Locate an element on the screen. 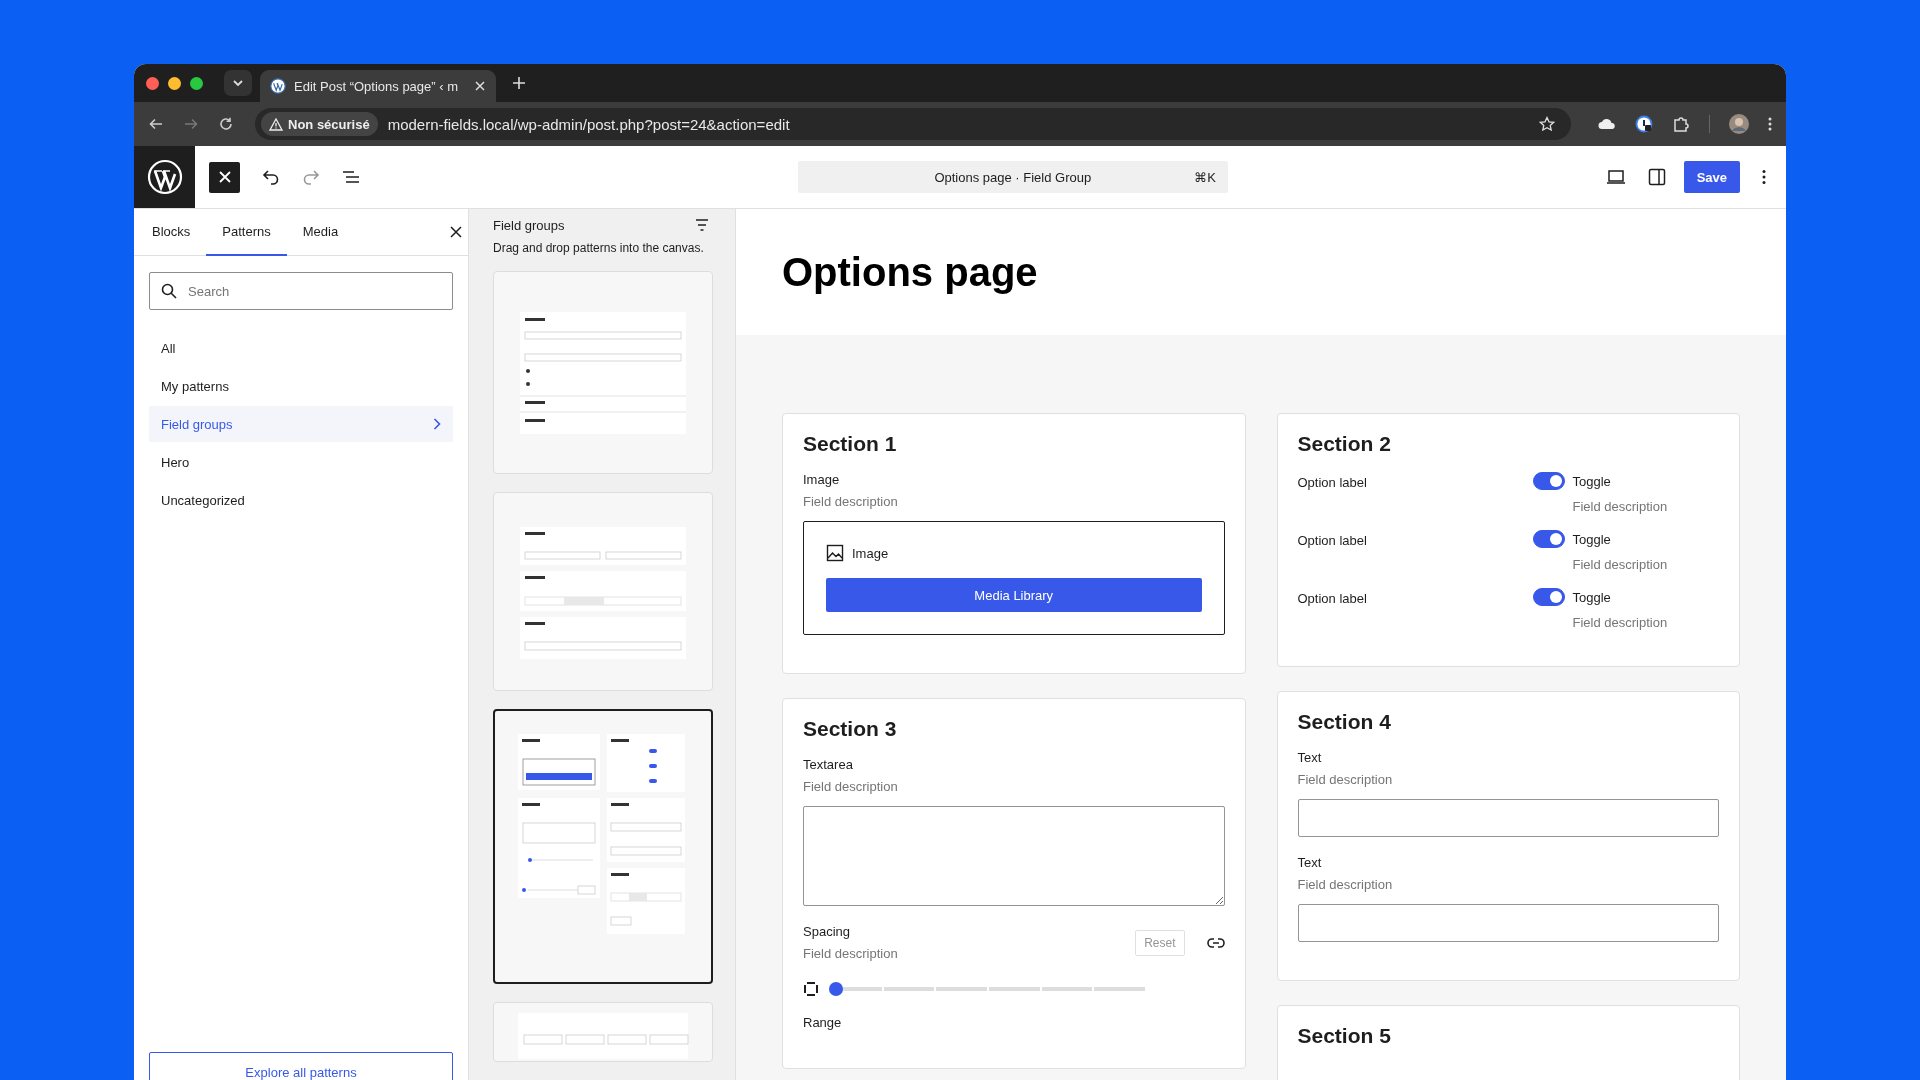 This screenshot has height=1080, width=1920. avatar-icon is located at coordinates (1739, 124).